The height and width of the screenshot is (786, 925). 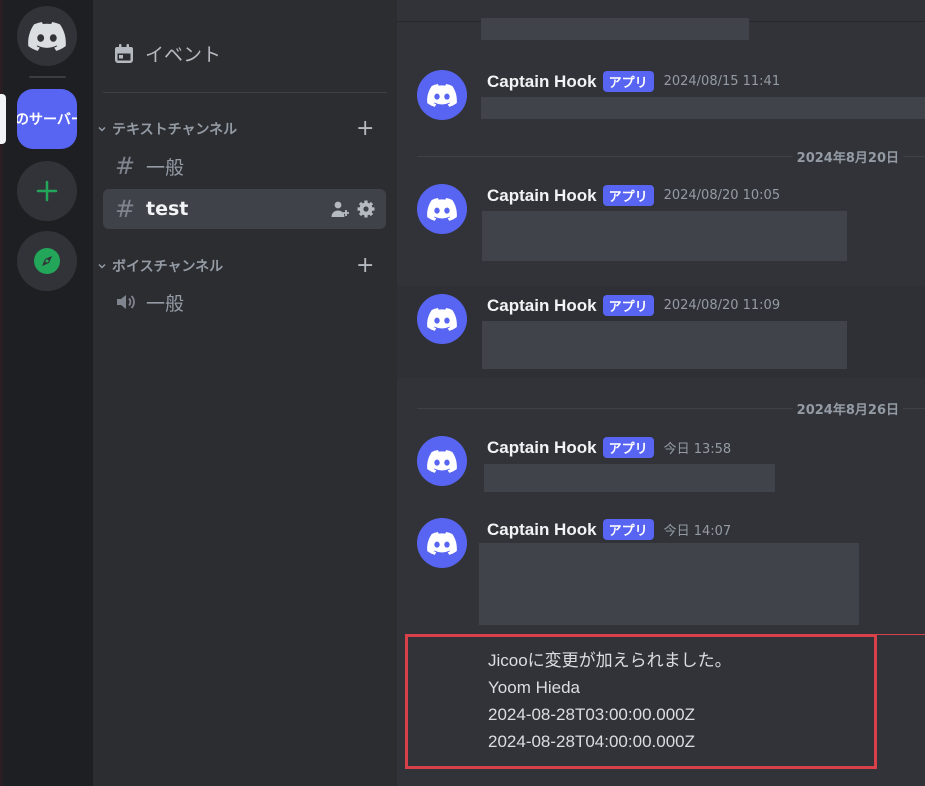 I want to click on date-divider-label: 2024年8月26日, so click(x=847, y=408).